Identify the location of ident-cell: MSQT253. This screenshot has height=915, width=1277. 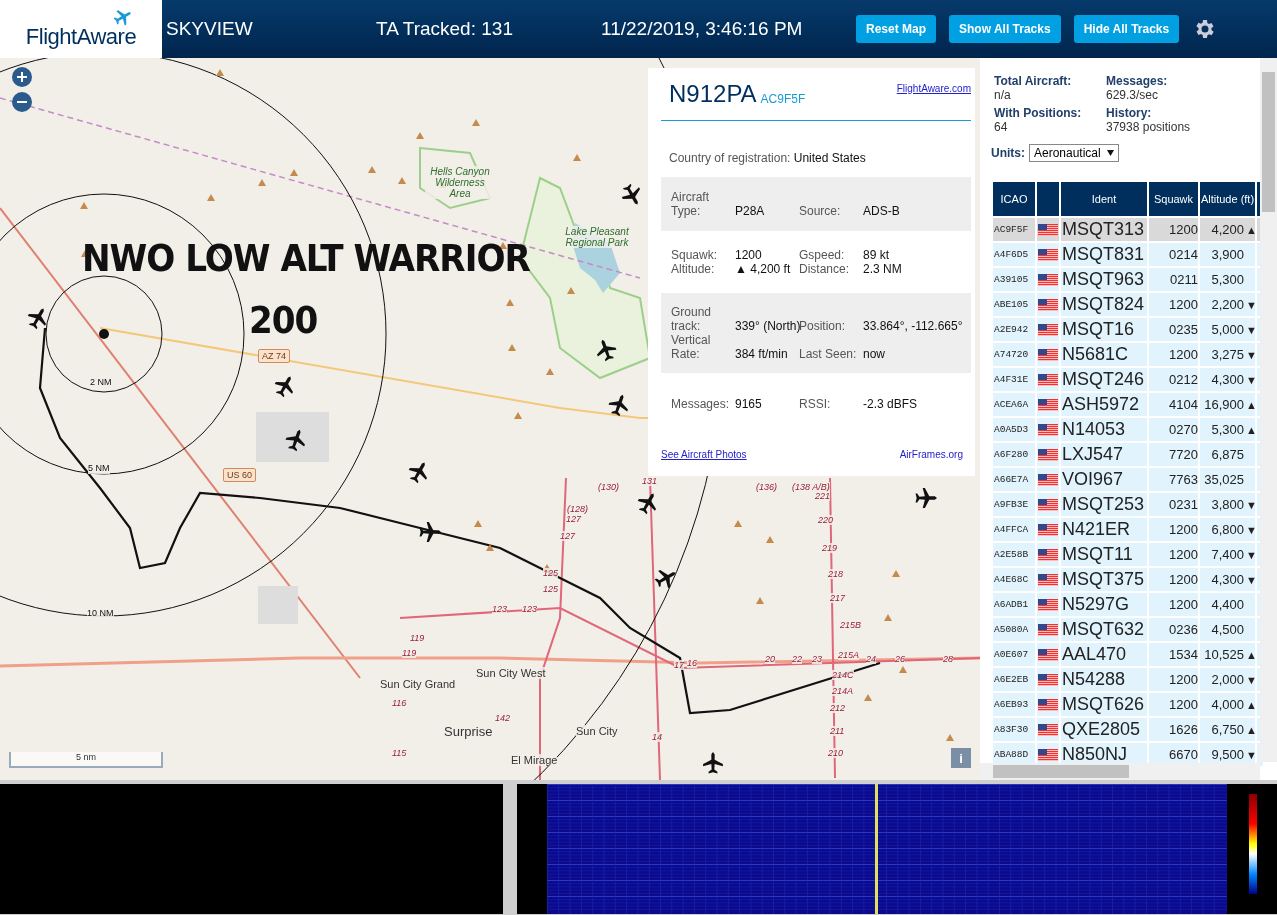
(1104, 504).